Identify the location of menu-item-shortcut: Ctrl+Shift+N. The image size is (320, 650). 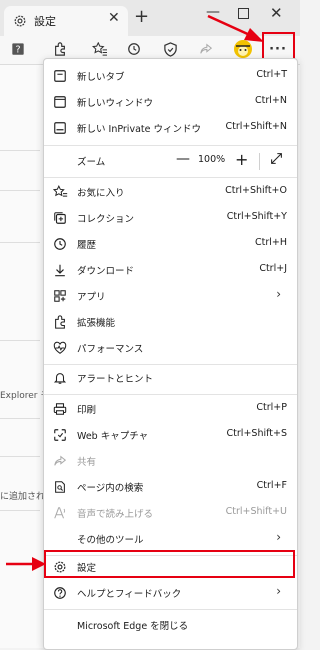
(256, 126).